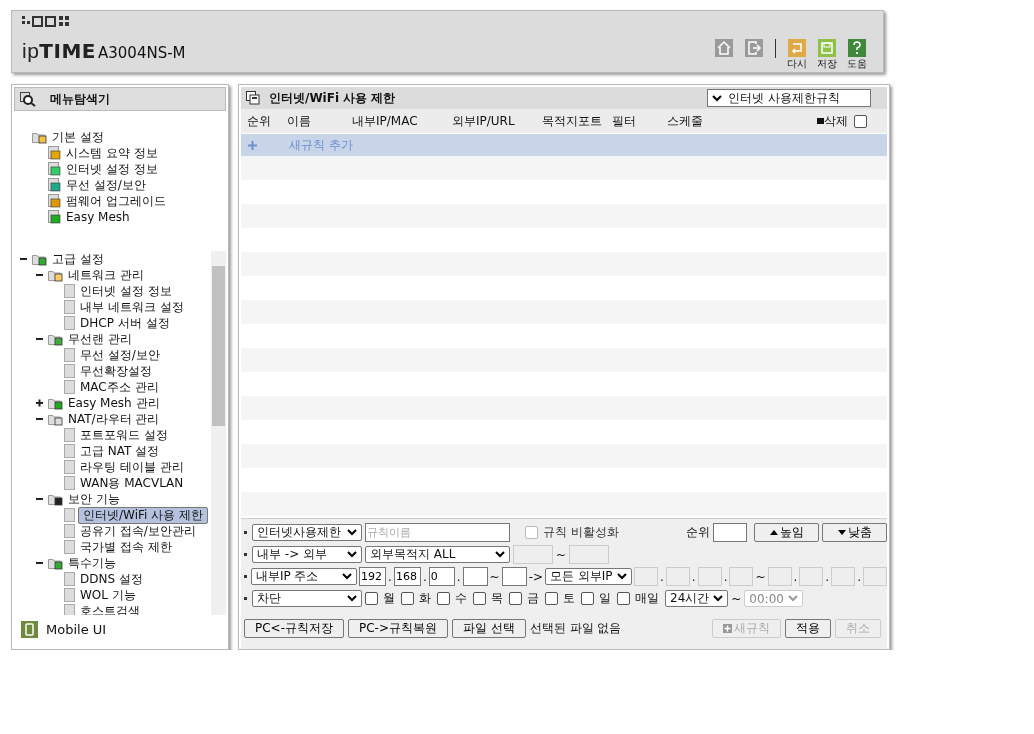  Describe the element at coordinates (78, 259) in the screenshot. I see `menu-item: 고급 설정` at that location.